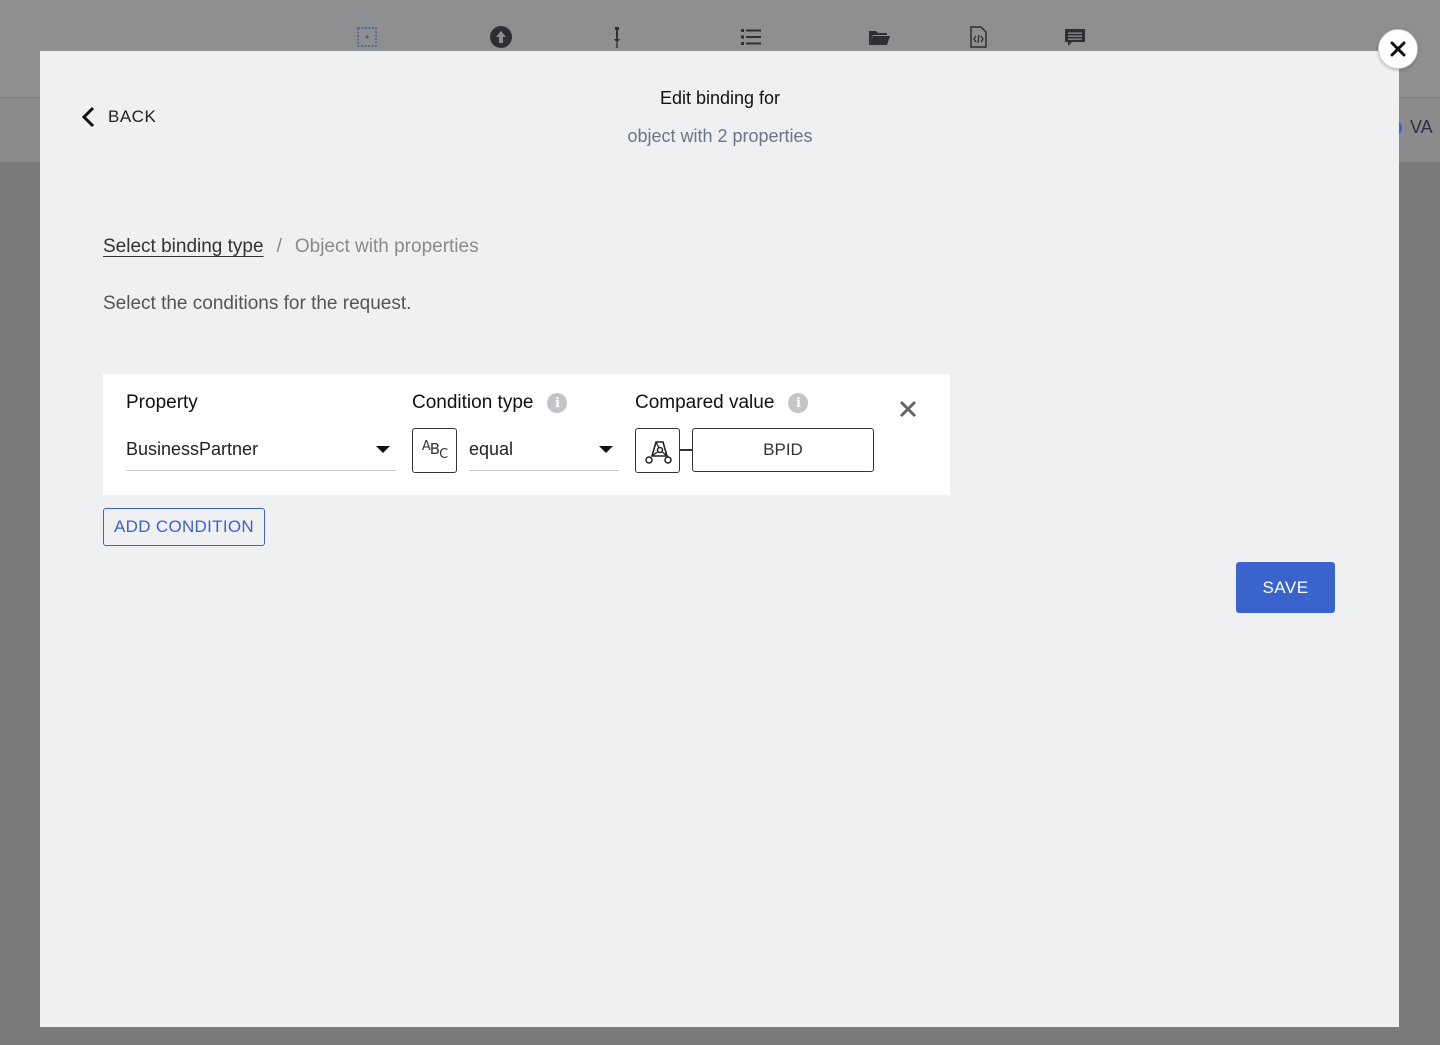  I want to click on upload-icon, so click(501, 37).